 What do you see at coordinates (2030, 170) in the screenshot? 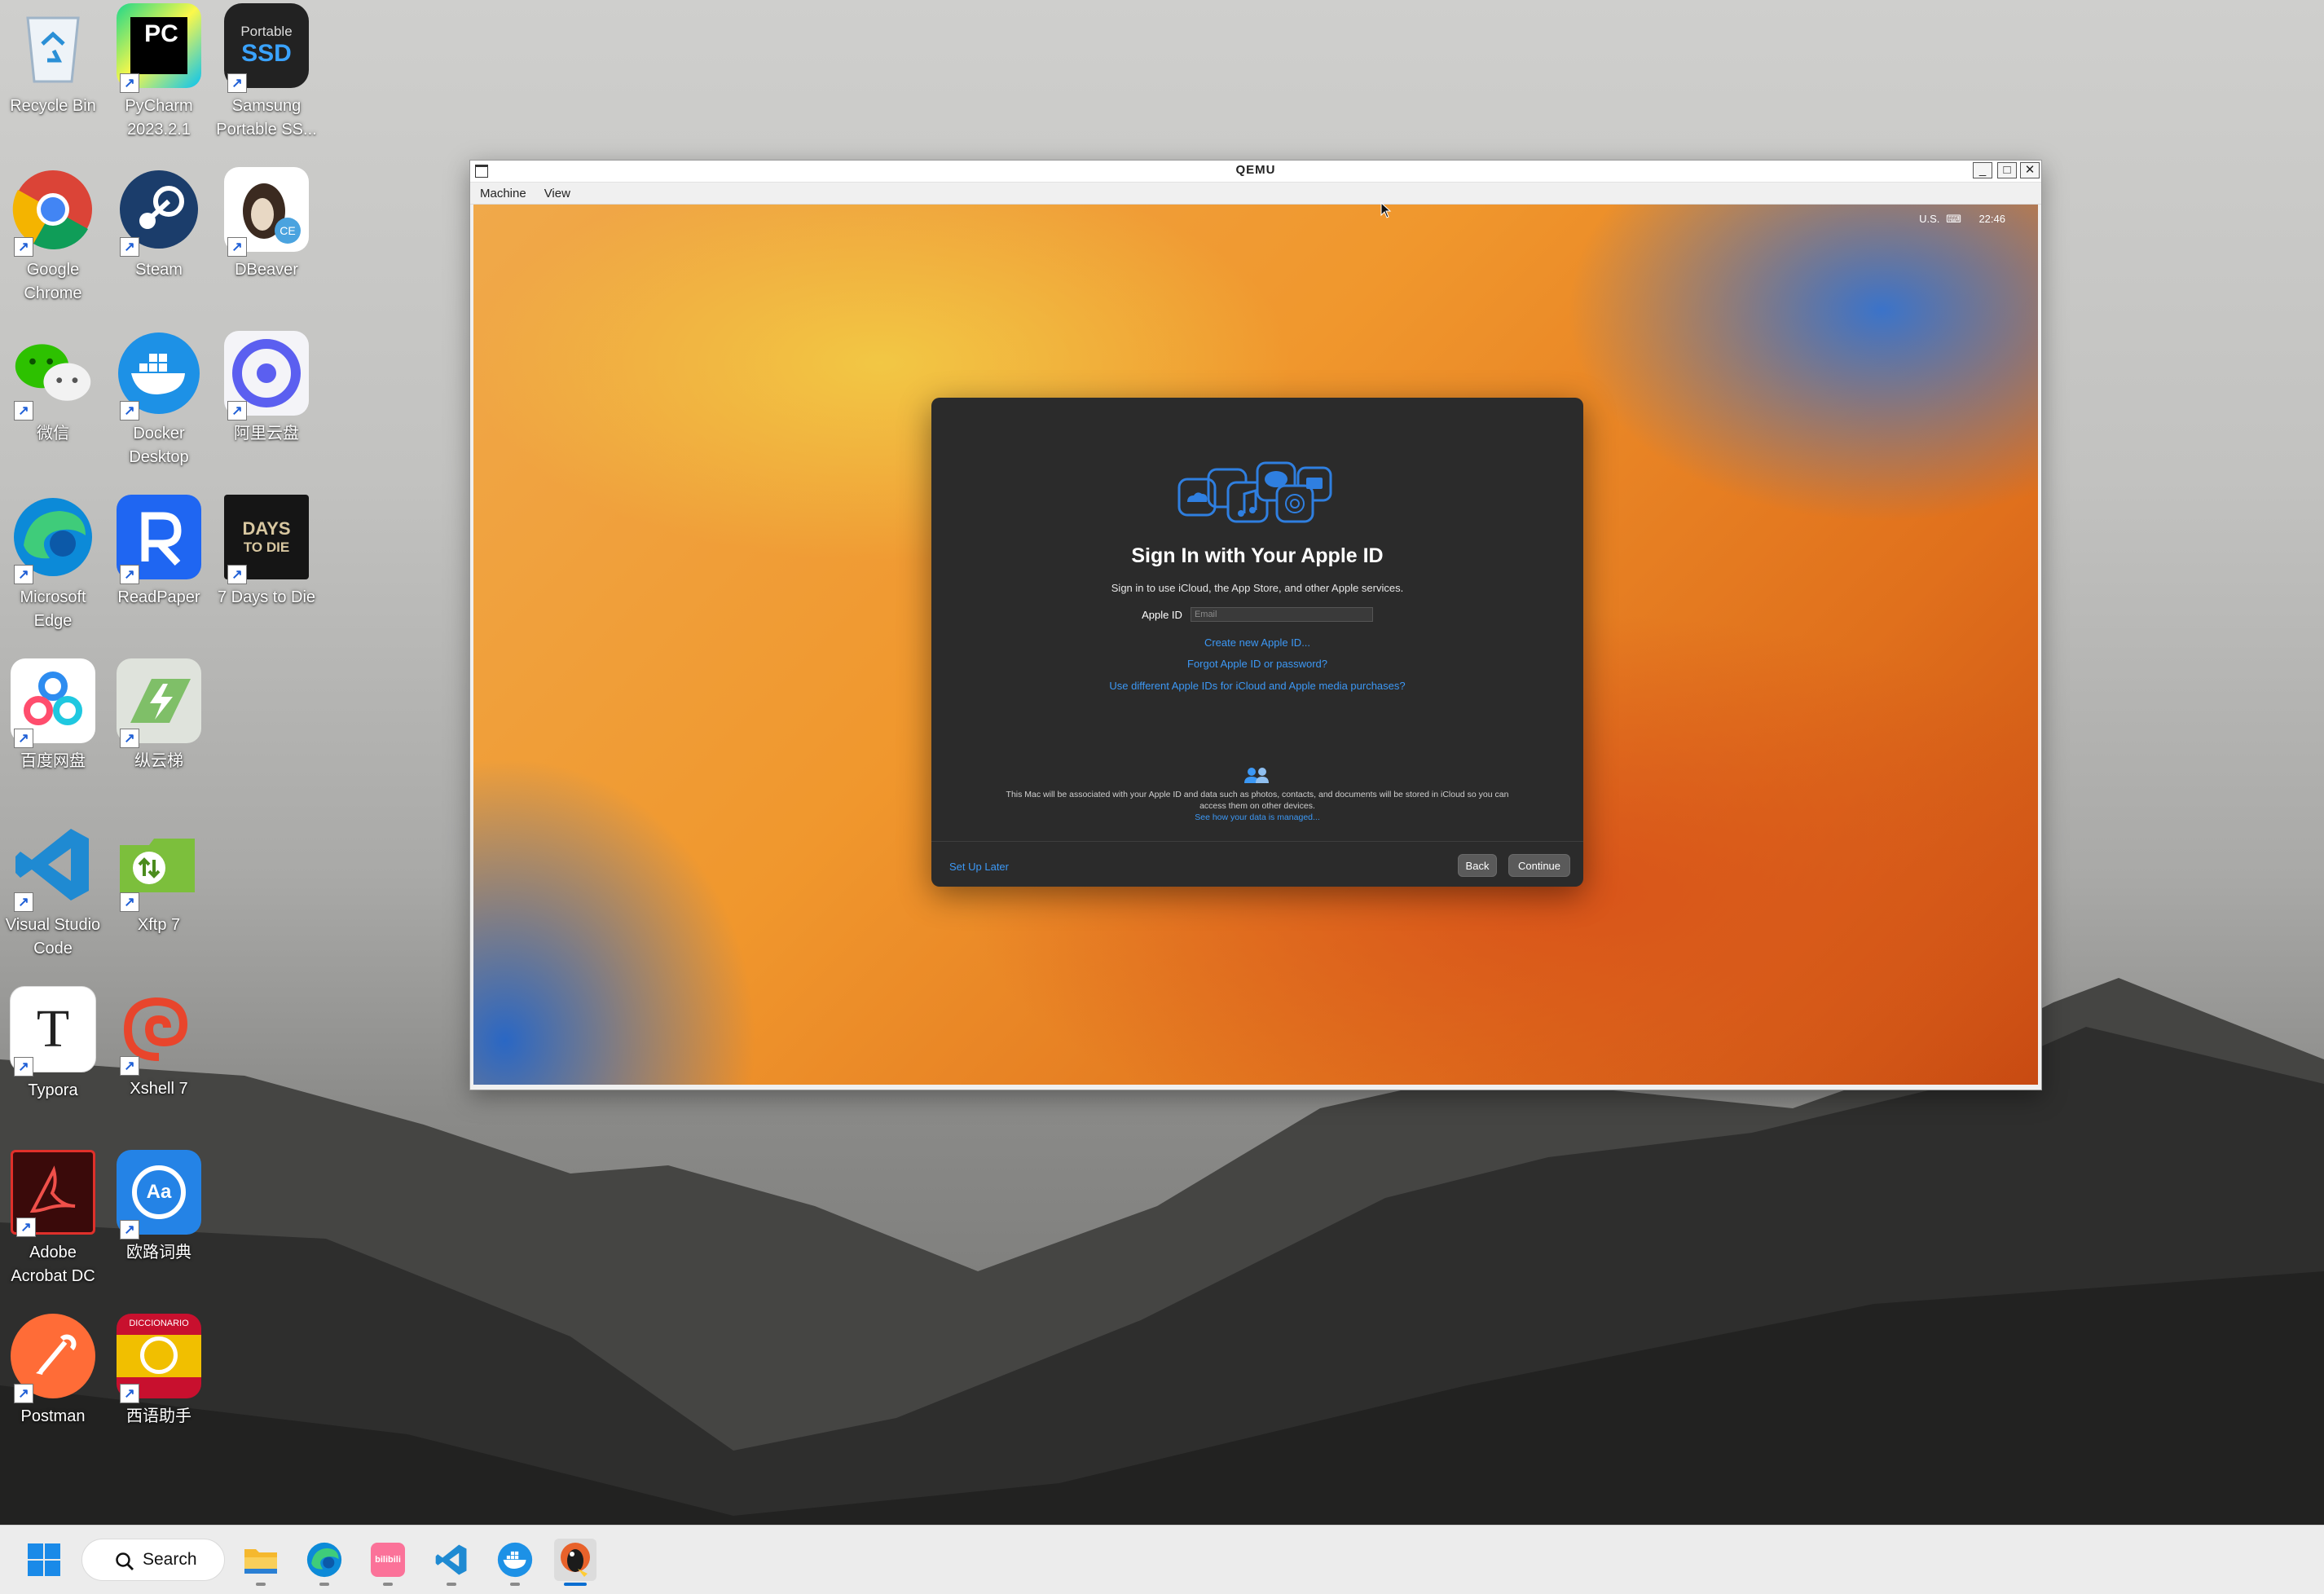
I see `close-button: ✕` at bounding box center [2030, 170].